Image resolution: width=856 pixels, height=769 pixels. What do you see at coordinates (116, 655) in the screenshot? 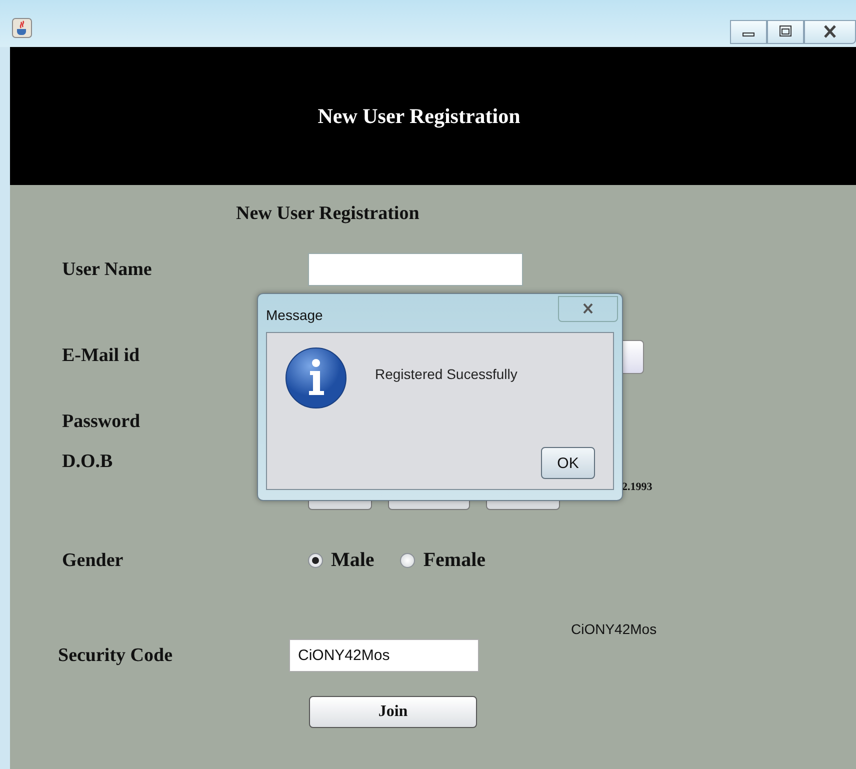
I see `field-label: Security Code` at bounding box center [116, 655].